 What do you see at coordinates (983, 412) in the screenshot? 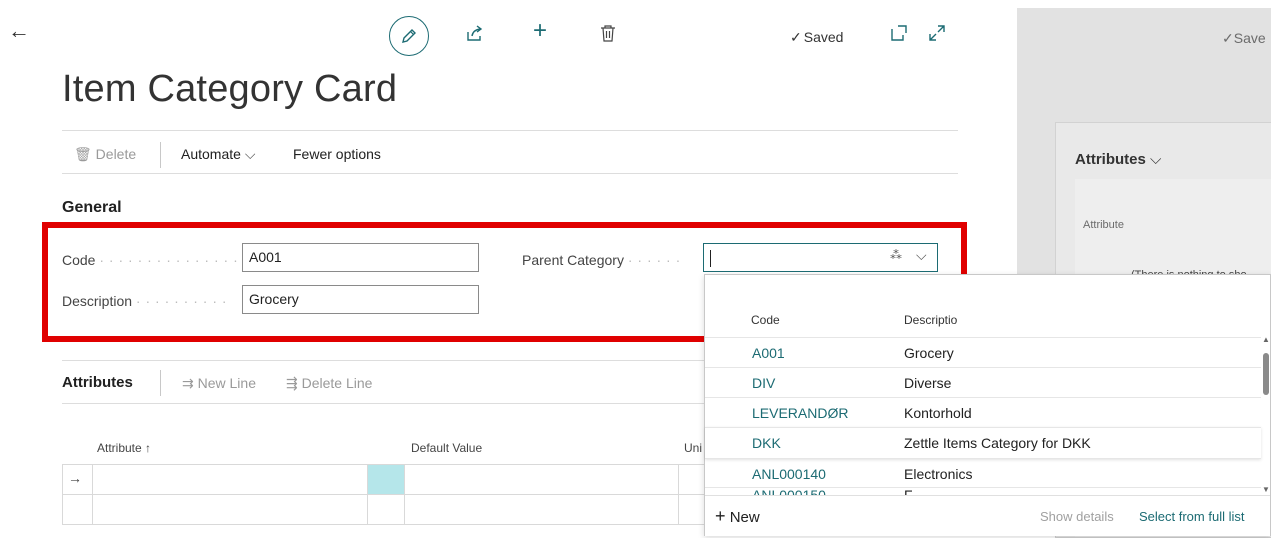
I see `list-item: LEVERANDØR Kontorhold` at bounding box center [983, 412].